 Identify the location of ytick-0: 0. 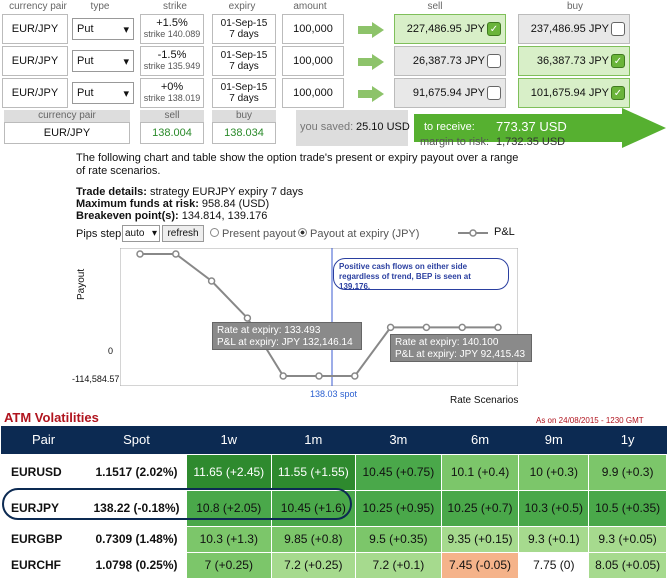
(111, 351).